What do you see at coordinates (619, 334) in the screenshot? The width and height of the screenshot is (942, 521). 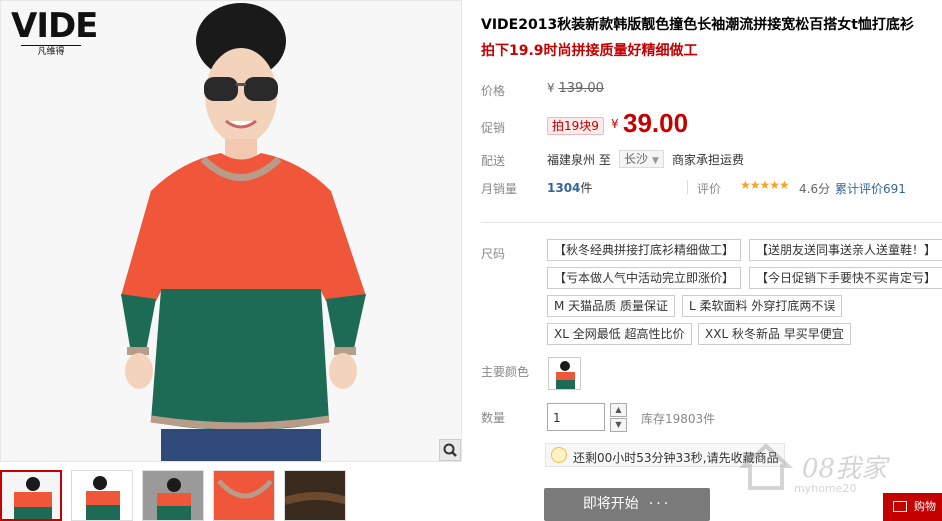 I see `size-option-xl: XL 全网最低 超高性比价` at bounding box center [619, 334].